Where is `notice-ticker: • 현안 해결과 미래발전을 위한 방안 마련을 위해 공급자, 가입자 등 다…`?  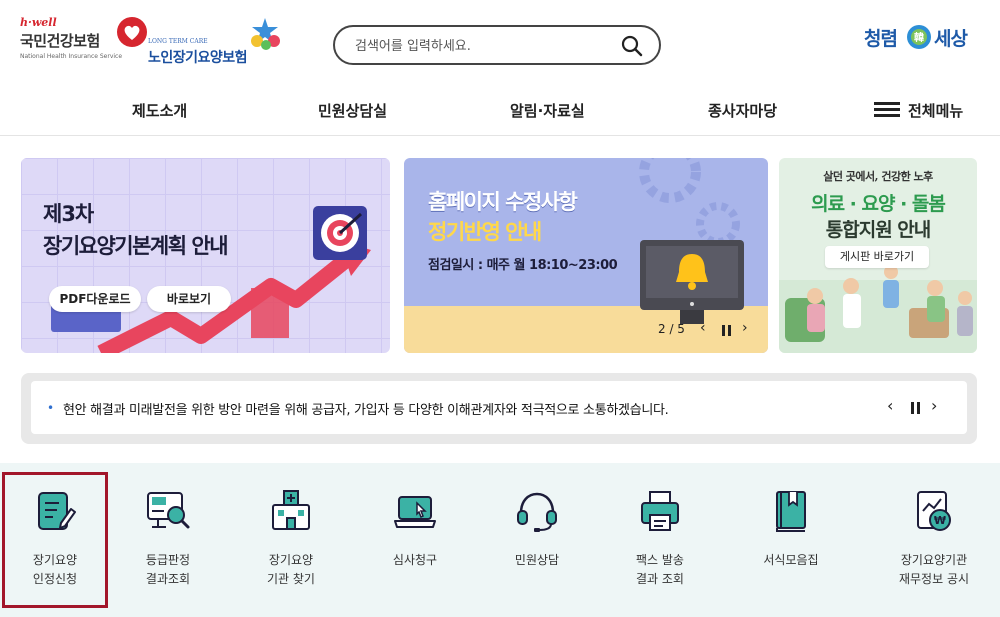 notice-ticker: • 현안 해결과 미래발전을 위한 방안 마련을 위해 공급자, 가입자 등 다… is located at coordinates (499, 408).